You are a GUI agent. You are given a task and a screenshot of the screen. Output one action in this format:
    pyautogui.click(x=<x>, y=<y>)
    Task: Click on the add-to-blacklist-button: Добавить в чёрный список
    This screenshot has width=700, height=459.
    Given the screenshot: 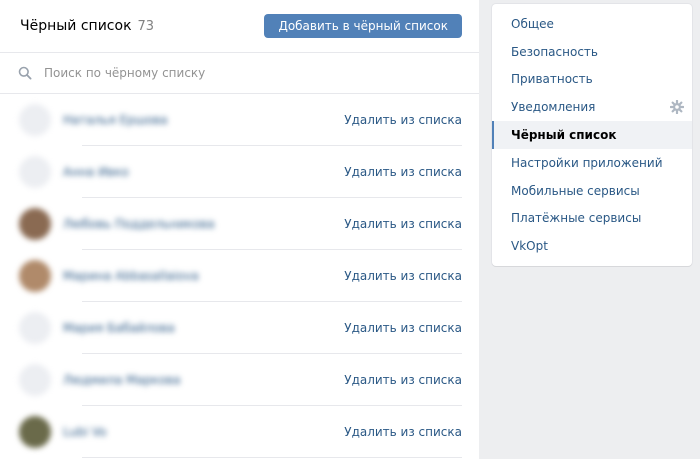 What is the action you would take?
    pyautogui.click(x=363, y=26)
    